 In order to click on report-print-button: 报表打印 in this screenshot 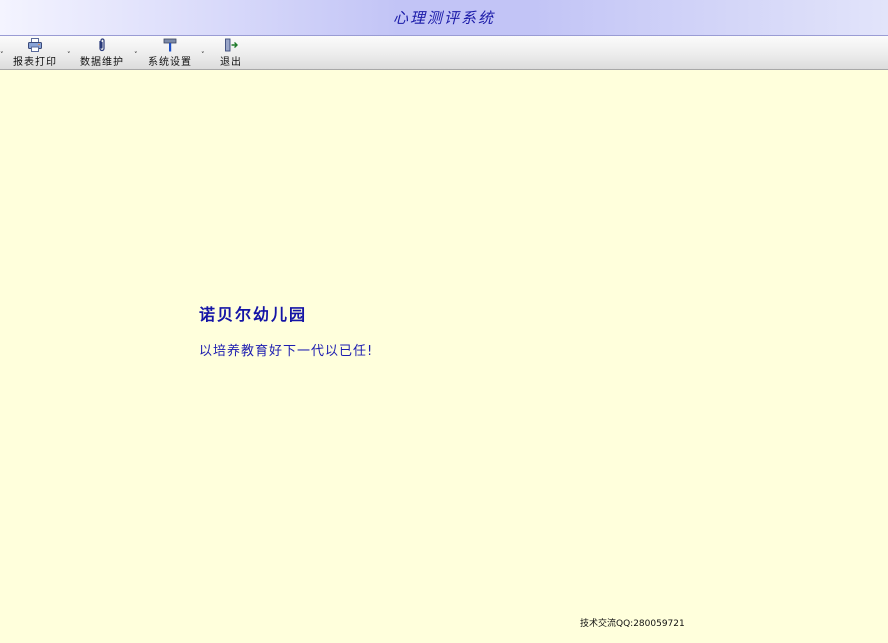, I will do `click(35, 52)`.